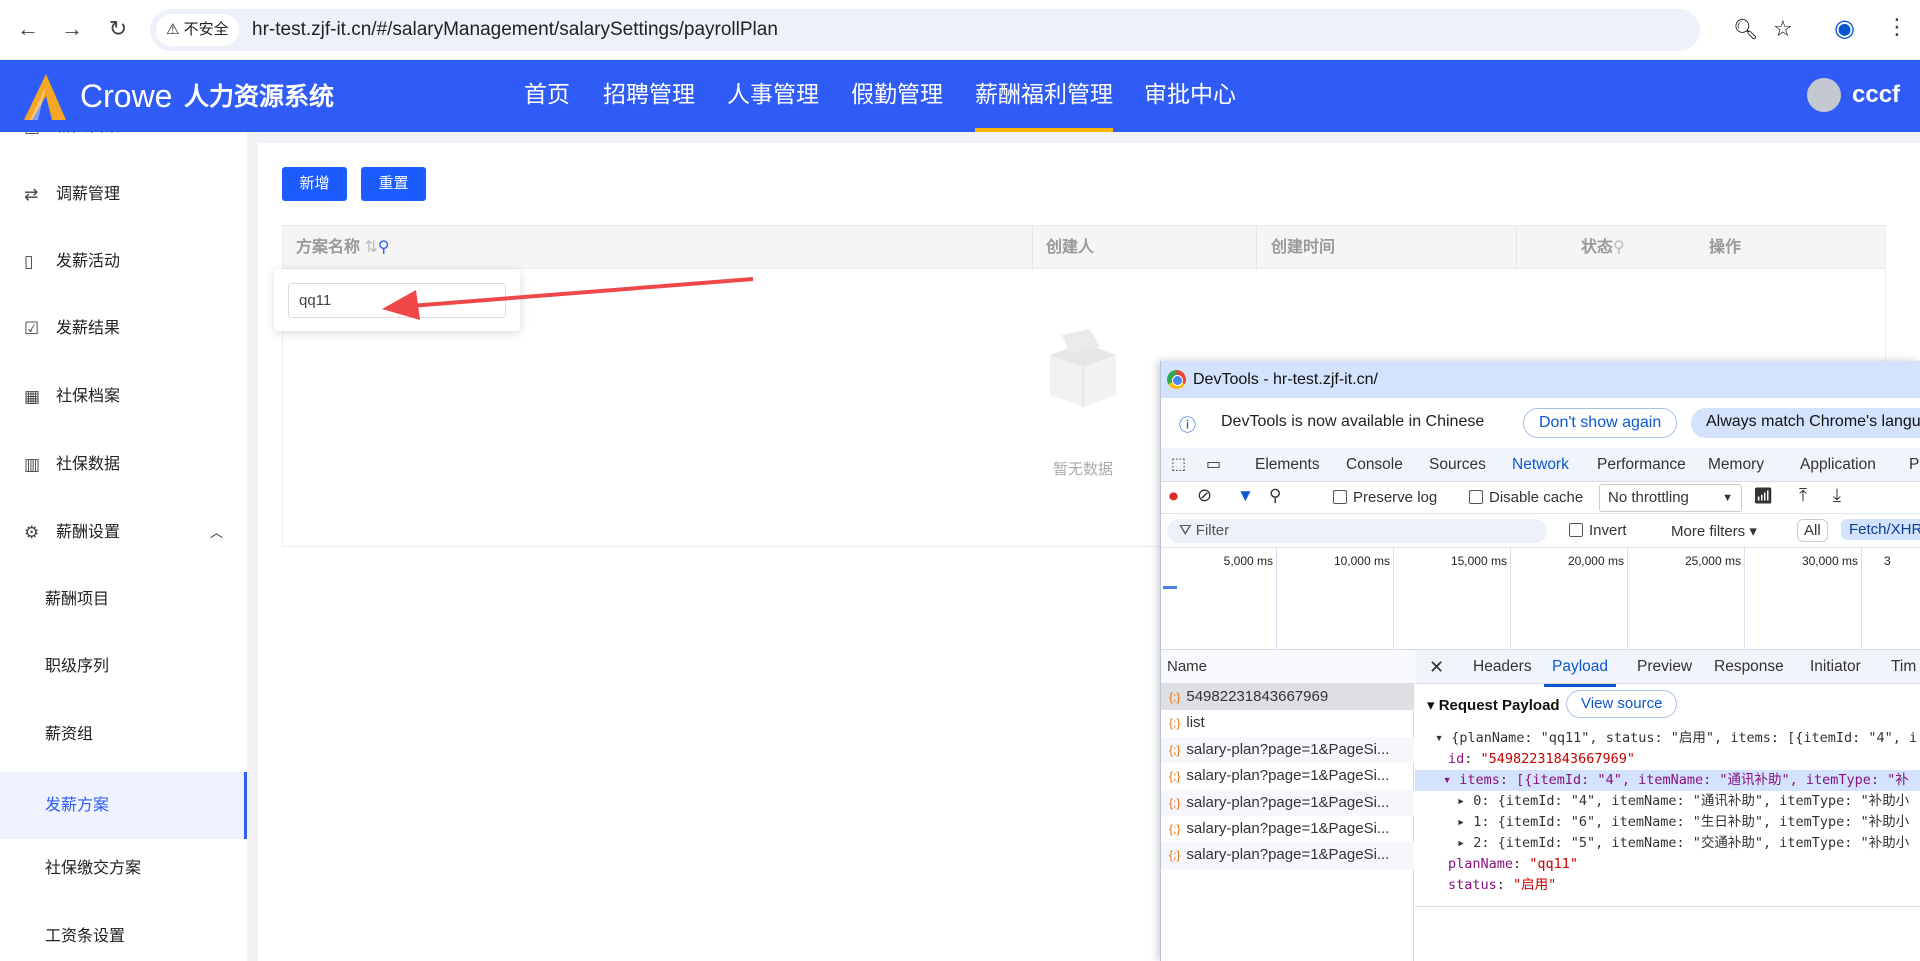 This screenshot has width=1920, height=961. Describe the element at coordinates (123, 735) in the screenshot. I see `sidebar-item-salary-group: 薪资组` at that location.